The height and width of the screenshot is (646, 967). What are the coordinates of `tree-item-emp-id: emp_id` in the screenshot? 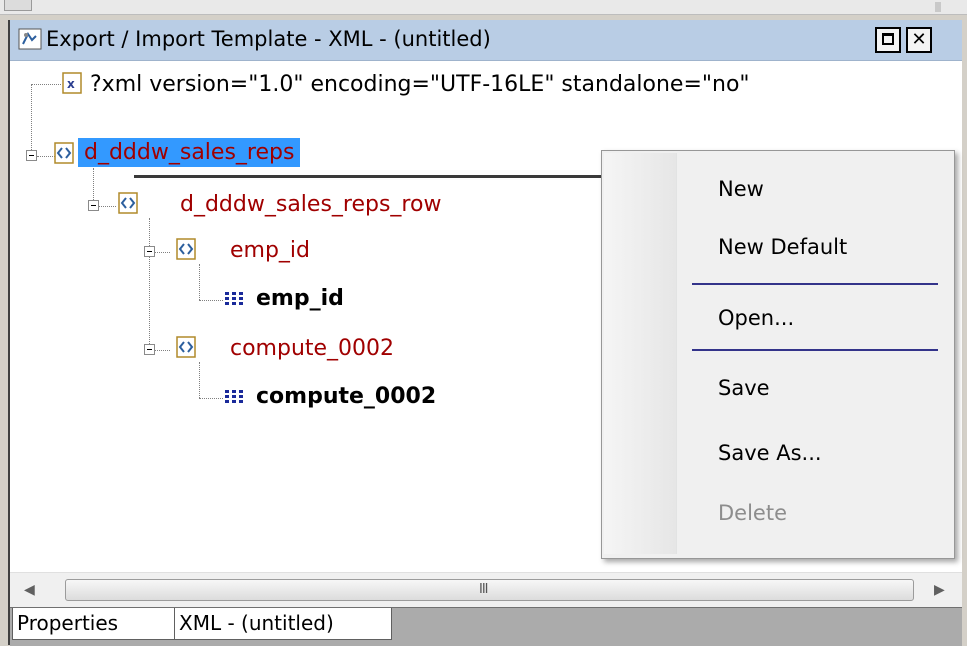 It's located at (210, 251).